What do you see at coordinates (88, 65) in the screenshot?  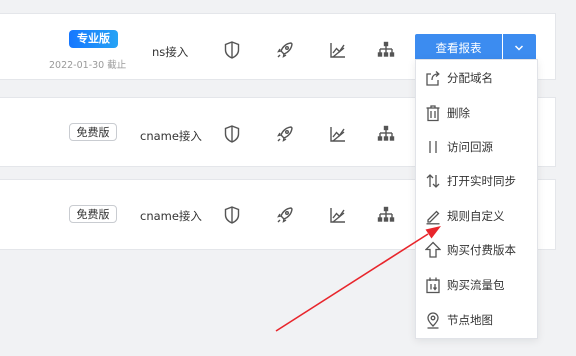 I see `expire-date: 2022-01-30 截止` at bounding box center [88, 65].